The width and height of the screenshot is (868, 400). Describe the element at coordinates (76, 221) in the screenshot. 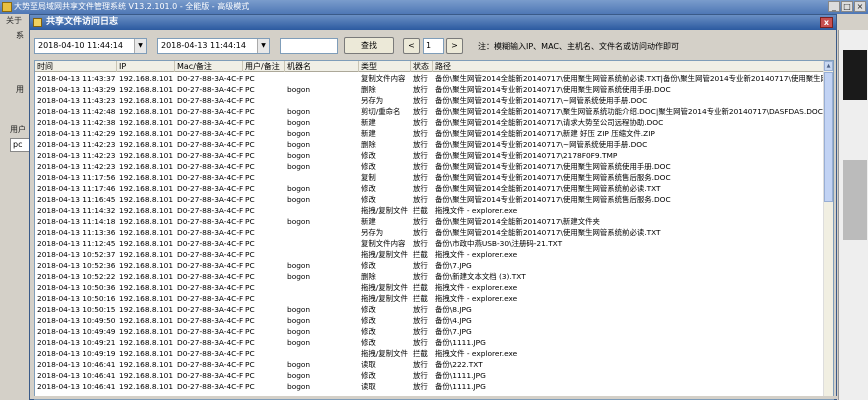

I see `cell-time: 2018-04-13 11:14:18` at that location.